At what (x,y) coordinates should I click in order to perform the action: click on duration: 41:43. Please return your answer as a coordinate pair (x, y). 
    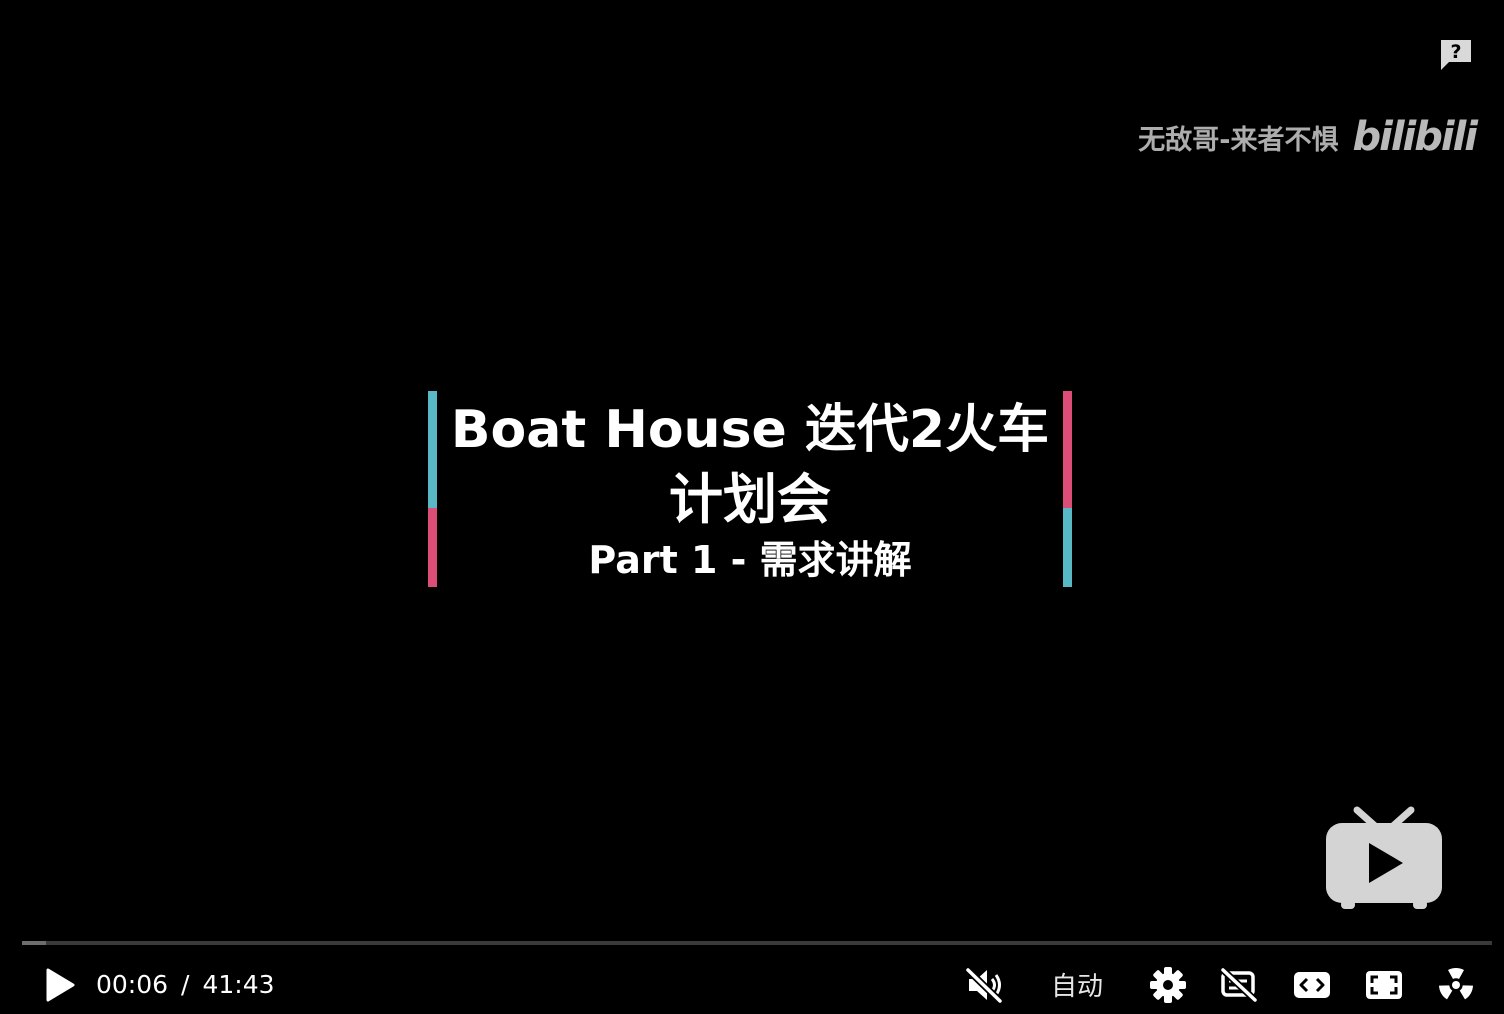
    Looking at the image, I should click on (238, 984).